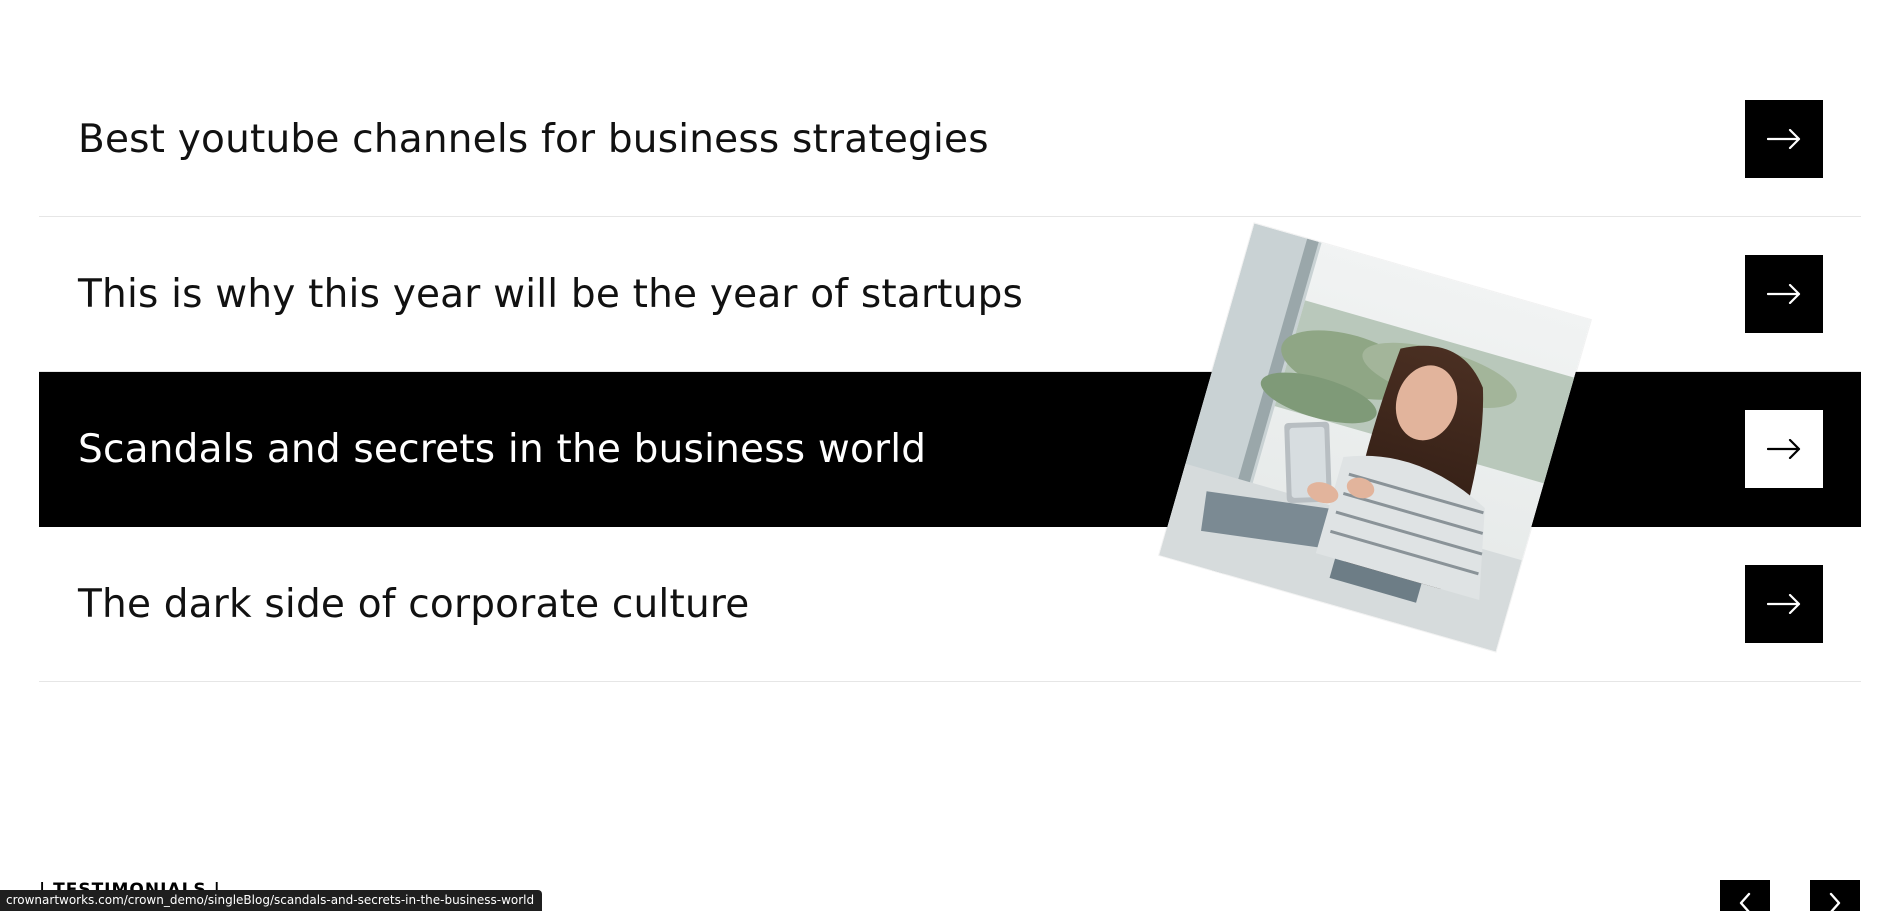 This screenshot has width=1898, height=911. Describe the element at coordinates (414, 604) in the screenshot. I see `blog-title: The dark side of corporate culture` at that location.